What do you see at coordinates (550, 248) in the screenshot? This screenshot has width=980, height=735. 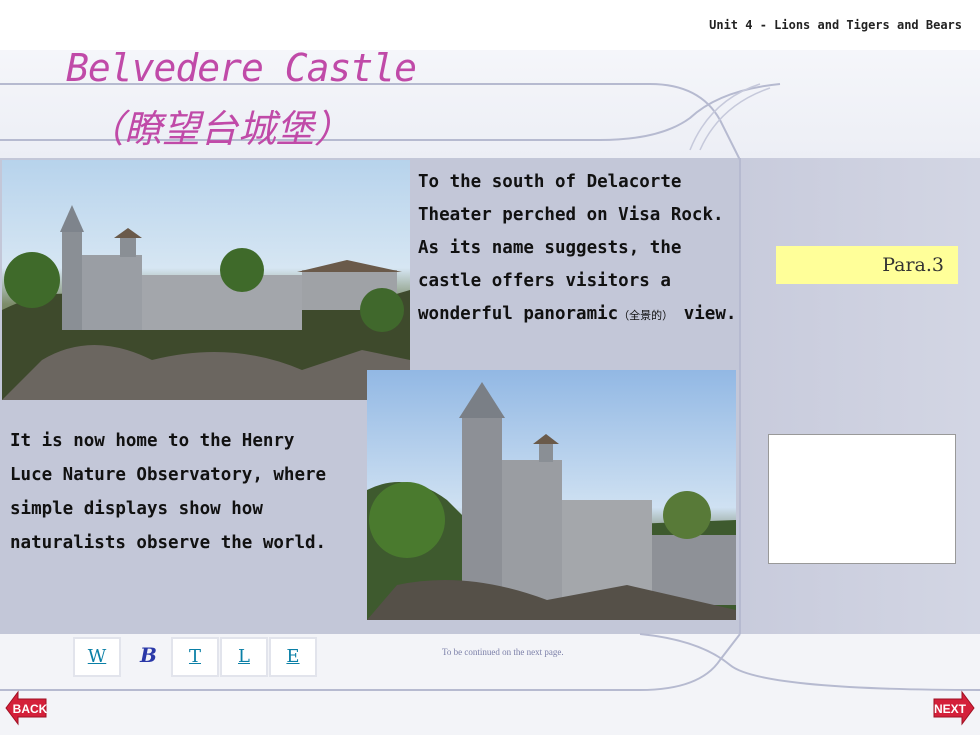 I see `paragraph-top-line: As its name suggests, the` at bounding box center [550, 248].